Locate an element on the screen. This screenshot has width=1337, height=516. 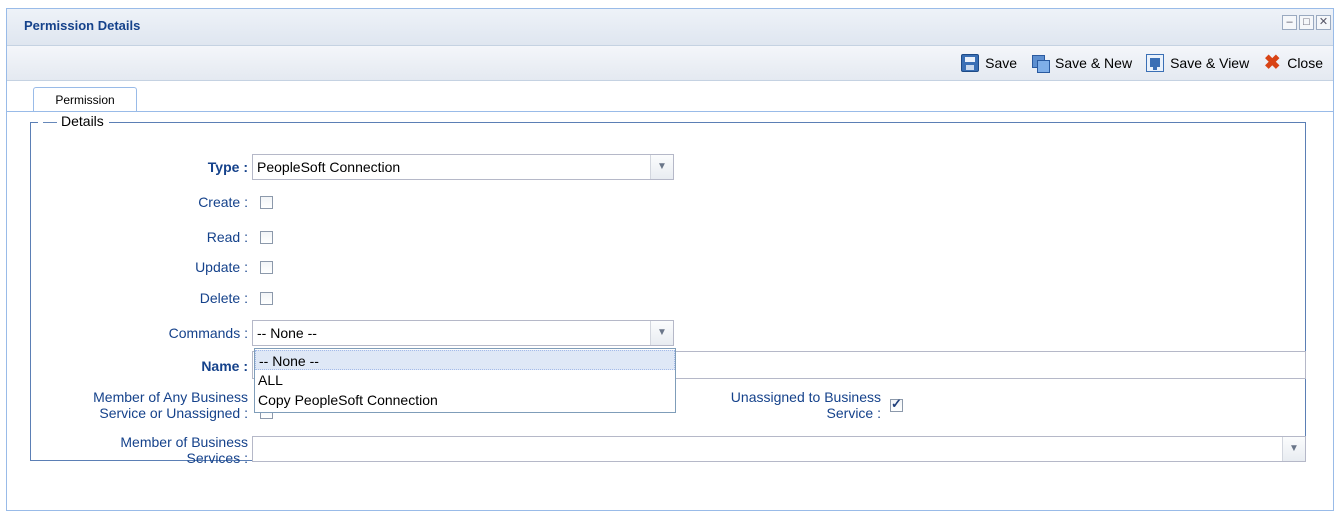
update-label: Update : is located at coordinates (221, 267).